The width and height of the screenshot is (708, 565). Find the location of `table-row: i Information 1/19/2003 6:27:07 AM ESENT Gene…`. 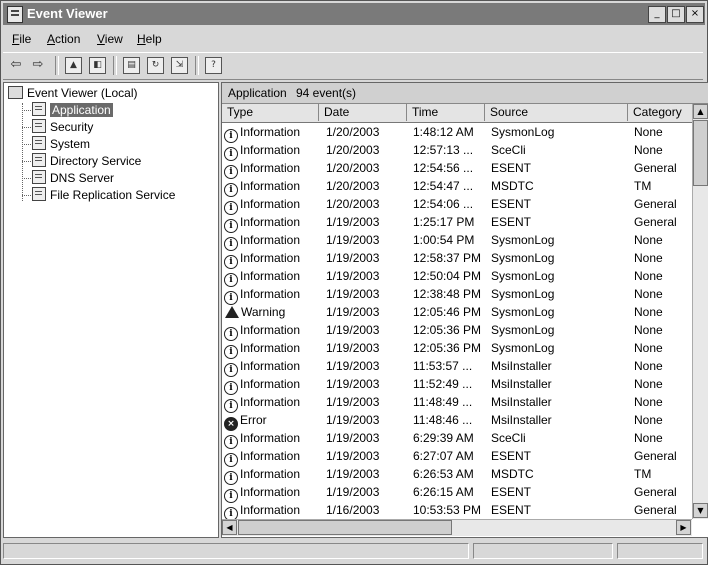

table-row: i Information 1/19/2003 6:27:07 AM ESENT Gene… is located at coordinates (457, 457).